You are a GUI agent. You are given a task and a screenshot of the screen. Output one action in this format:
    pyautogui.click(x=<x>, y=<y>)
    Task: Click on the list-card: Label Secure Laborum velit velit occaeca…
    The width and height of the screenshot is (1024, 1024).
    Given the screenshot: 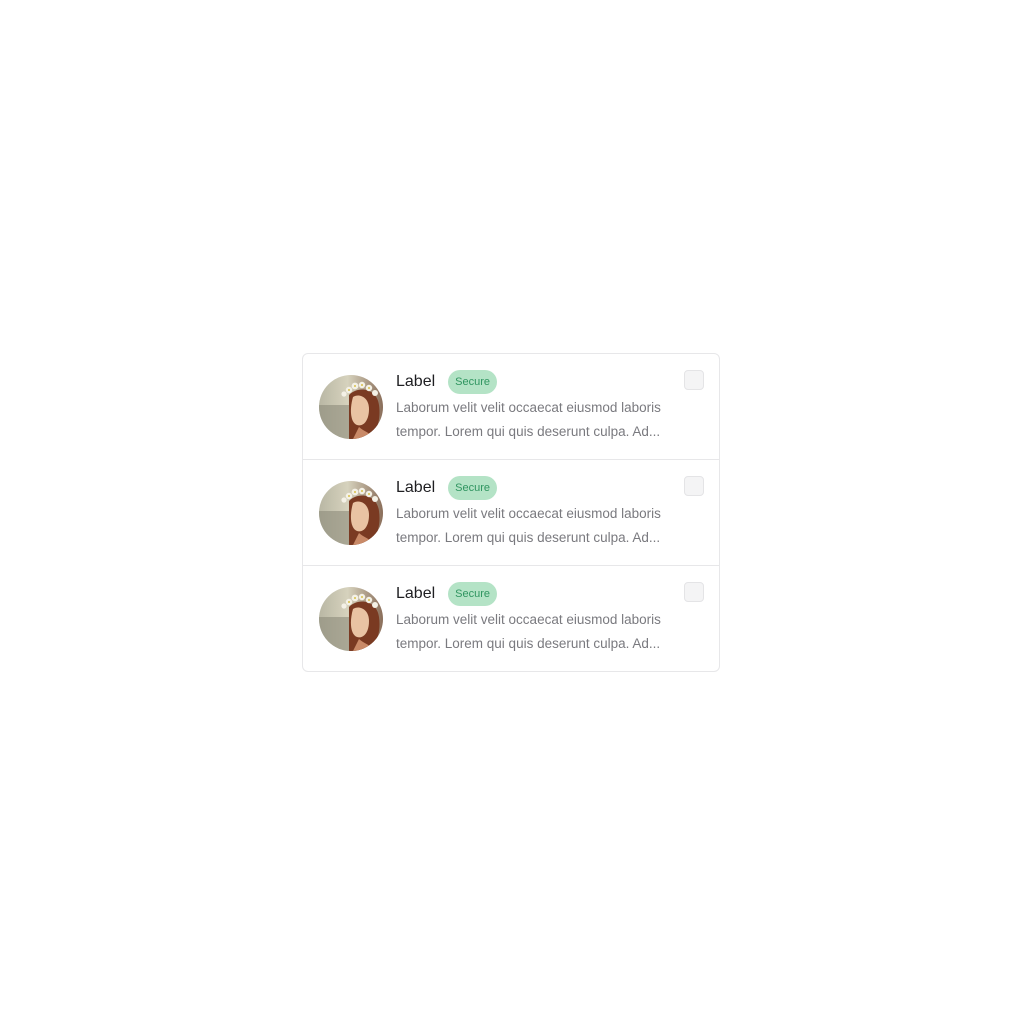 What is the action you would take?
    pyautogui.click(x=511, y=512)
    